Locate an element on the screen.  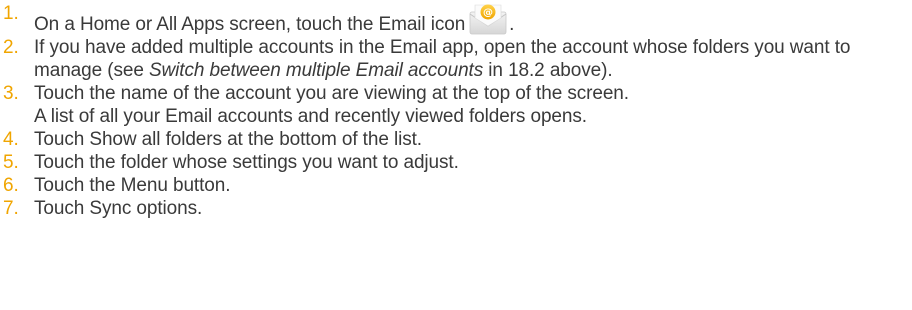
step-number: 6. is located at coordinates (11, 185).